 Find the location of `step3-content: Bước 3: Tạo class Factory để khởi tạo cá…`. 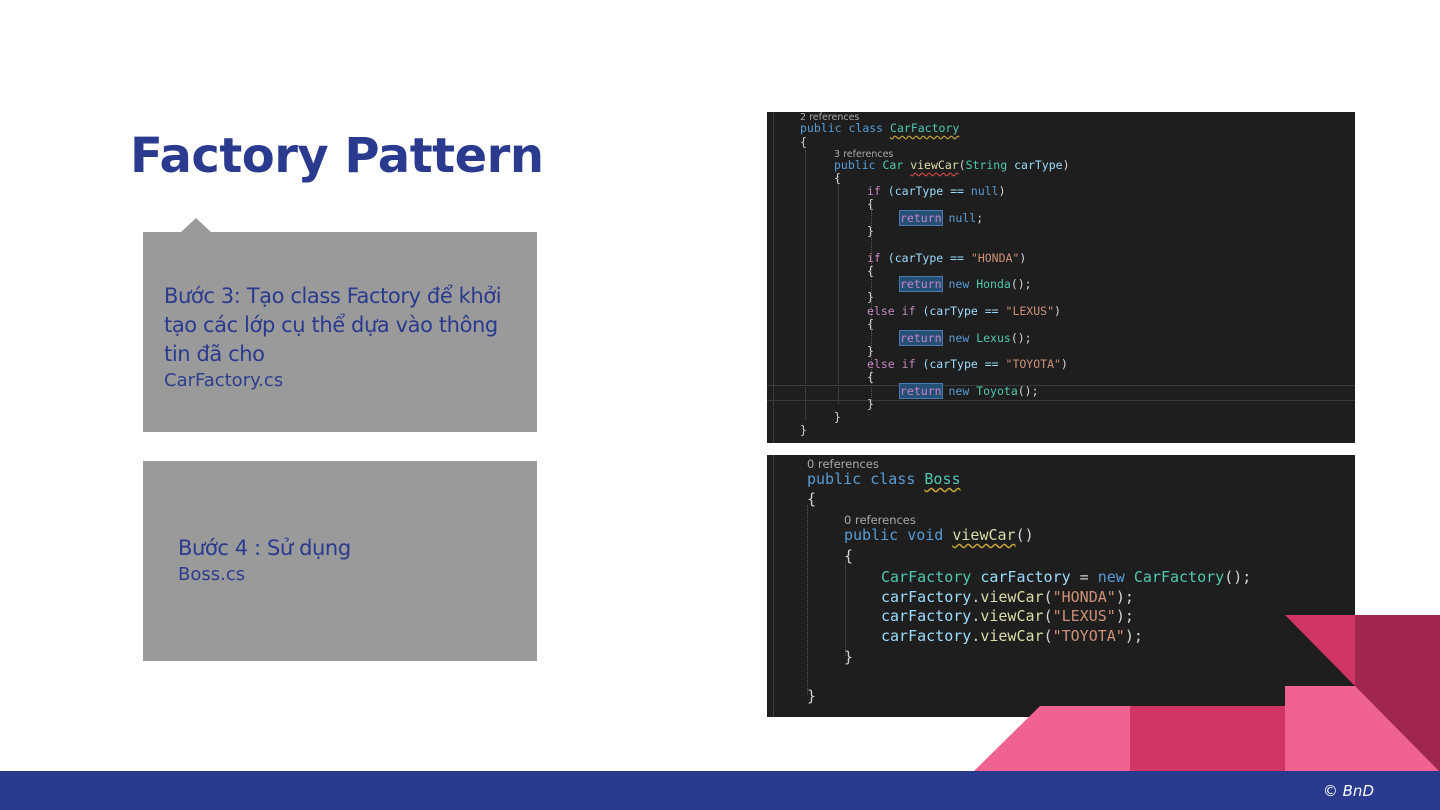

step3-content: Bước 3: Tạo class Factory để khởi tạo cá… is located at coordinates (339, 337).